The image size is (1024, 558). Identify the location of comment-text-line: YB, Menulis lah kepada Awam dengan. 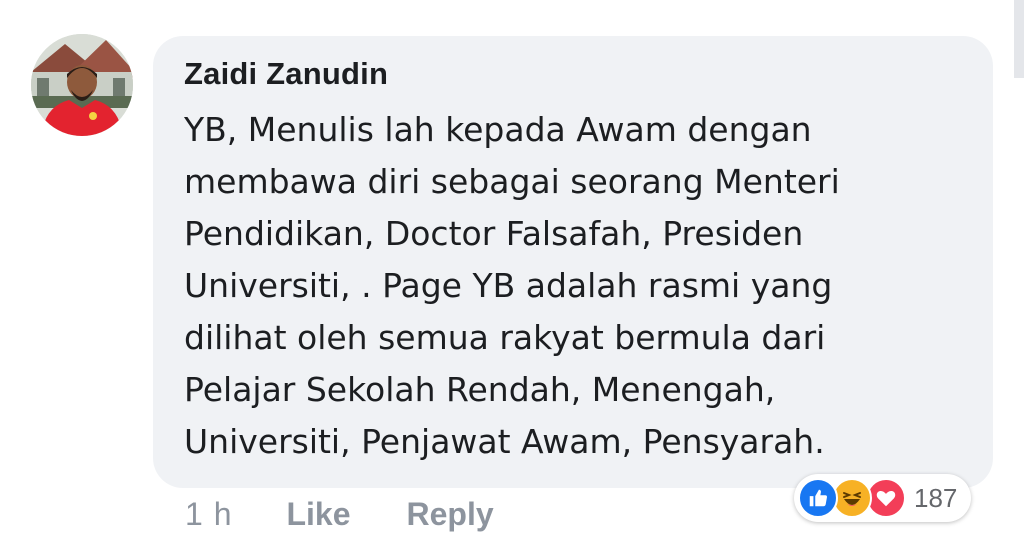
(498, 129).